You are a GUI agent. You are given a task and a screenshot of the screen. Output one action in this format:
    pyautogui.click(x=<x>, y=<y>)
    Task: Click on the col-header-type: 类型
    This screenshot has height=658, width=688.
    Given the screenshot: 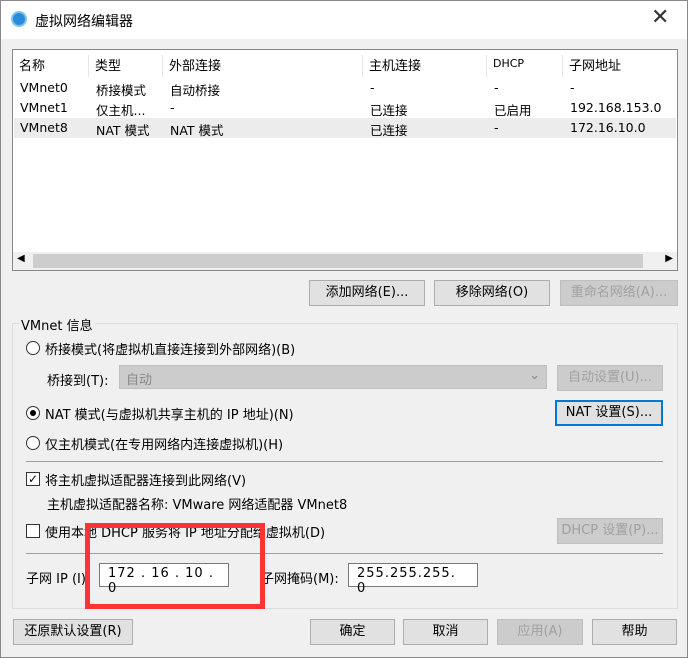 What is the action you would take?
    pyautogui.click(x=126, y=66)
    